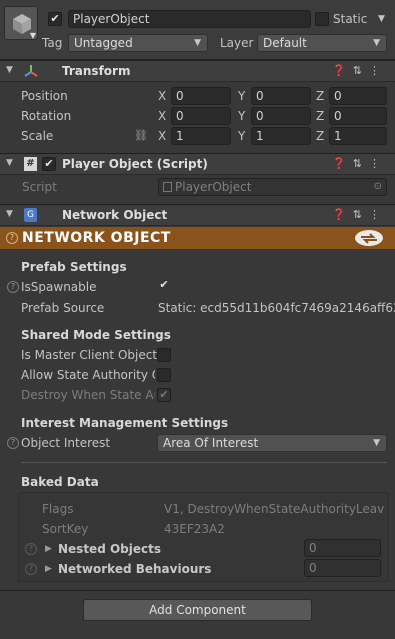  What do you see at coordinates (30, 164) in the screenshot?
I see `script-file-icon: #` at bounding box center [30, 164].